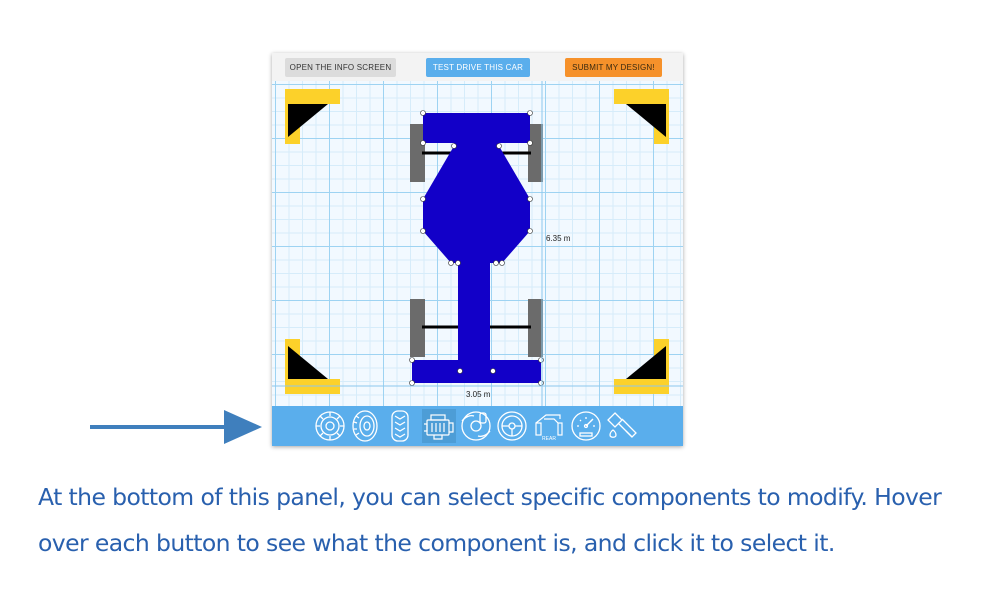 This screenshot has width=1000, height=600. I want to click on steering-wheel-button, so click(512, 426).